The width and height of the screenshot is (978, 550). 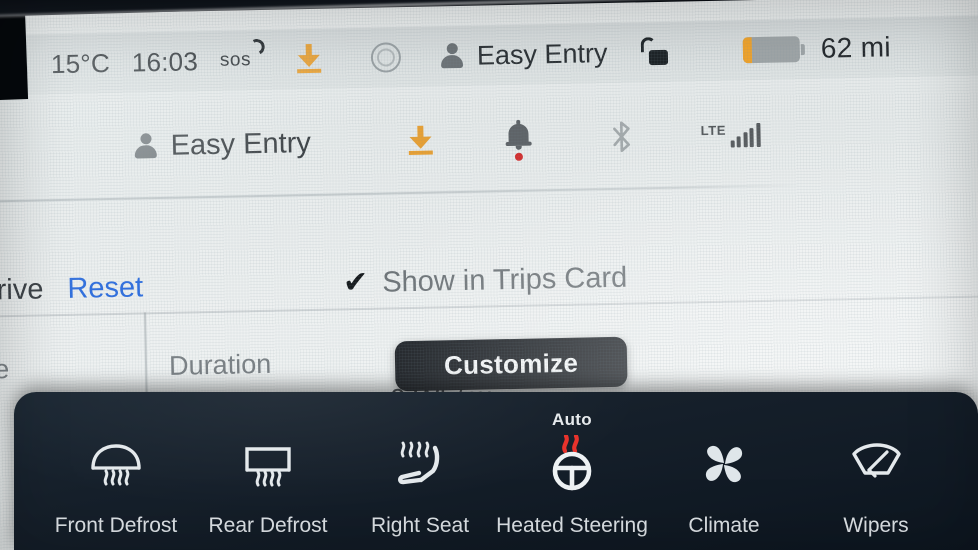 I want to click on sos-button: sos, so click(x=243, y=54).